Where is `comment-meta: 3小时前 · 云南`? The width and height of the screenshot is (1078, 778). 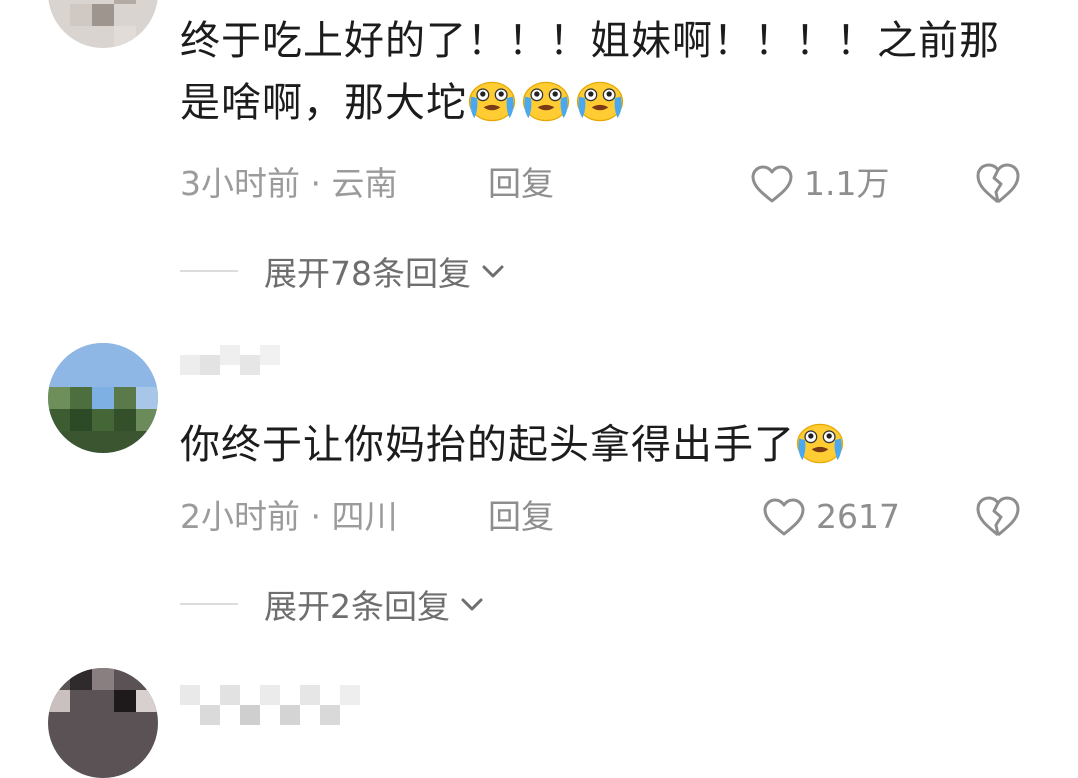 comment-meta: 3小时前 · 云南 is located at coordinates (289, 183).